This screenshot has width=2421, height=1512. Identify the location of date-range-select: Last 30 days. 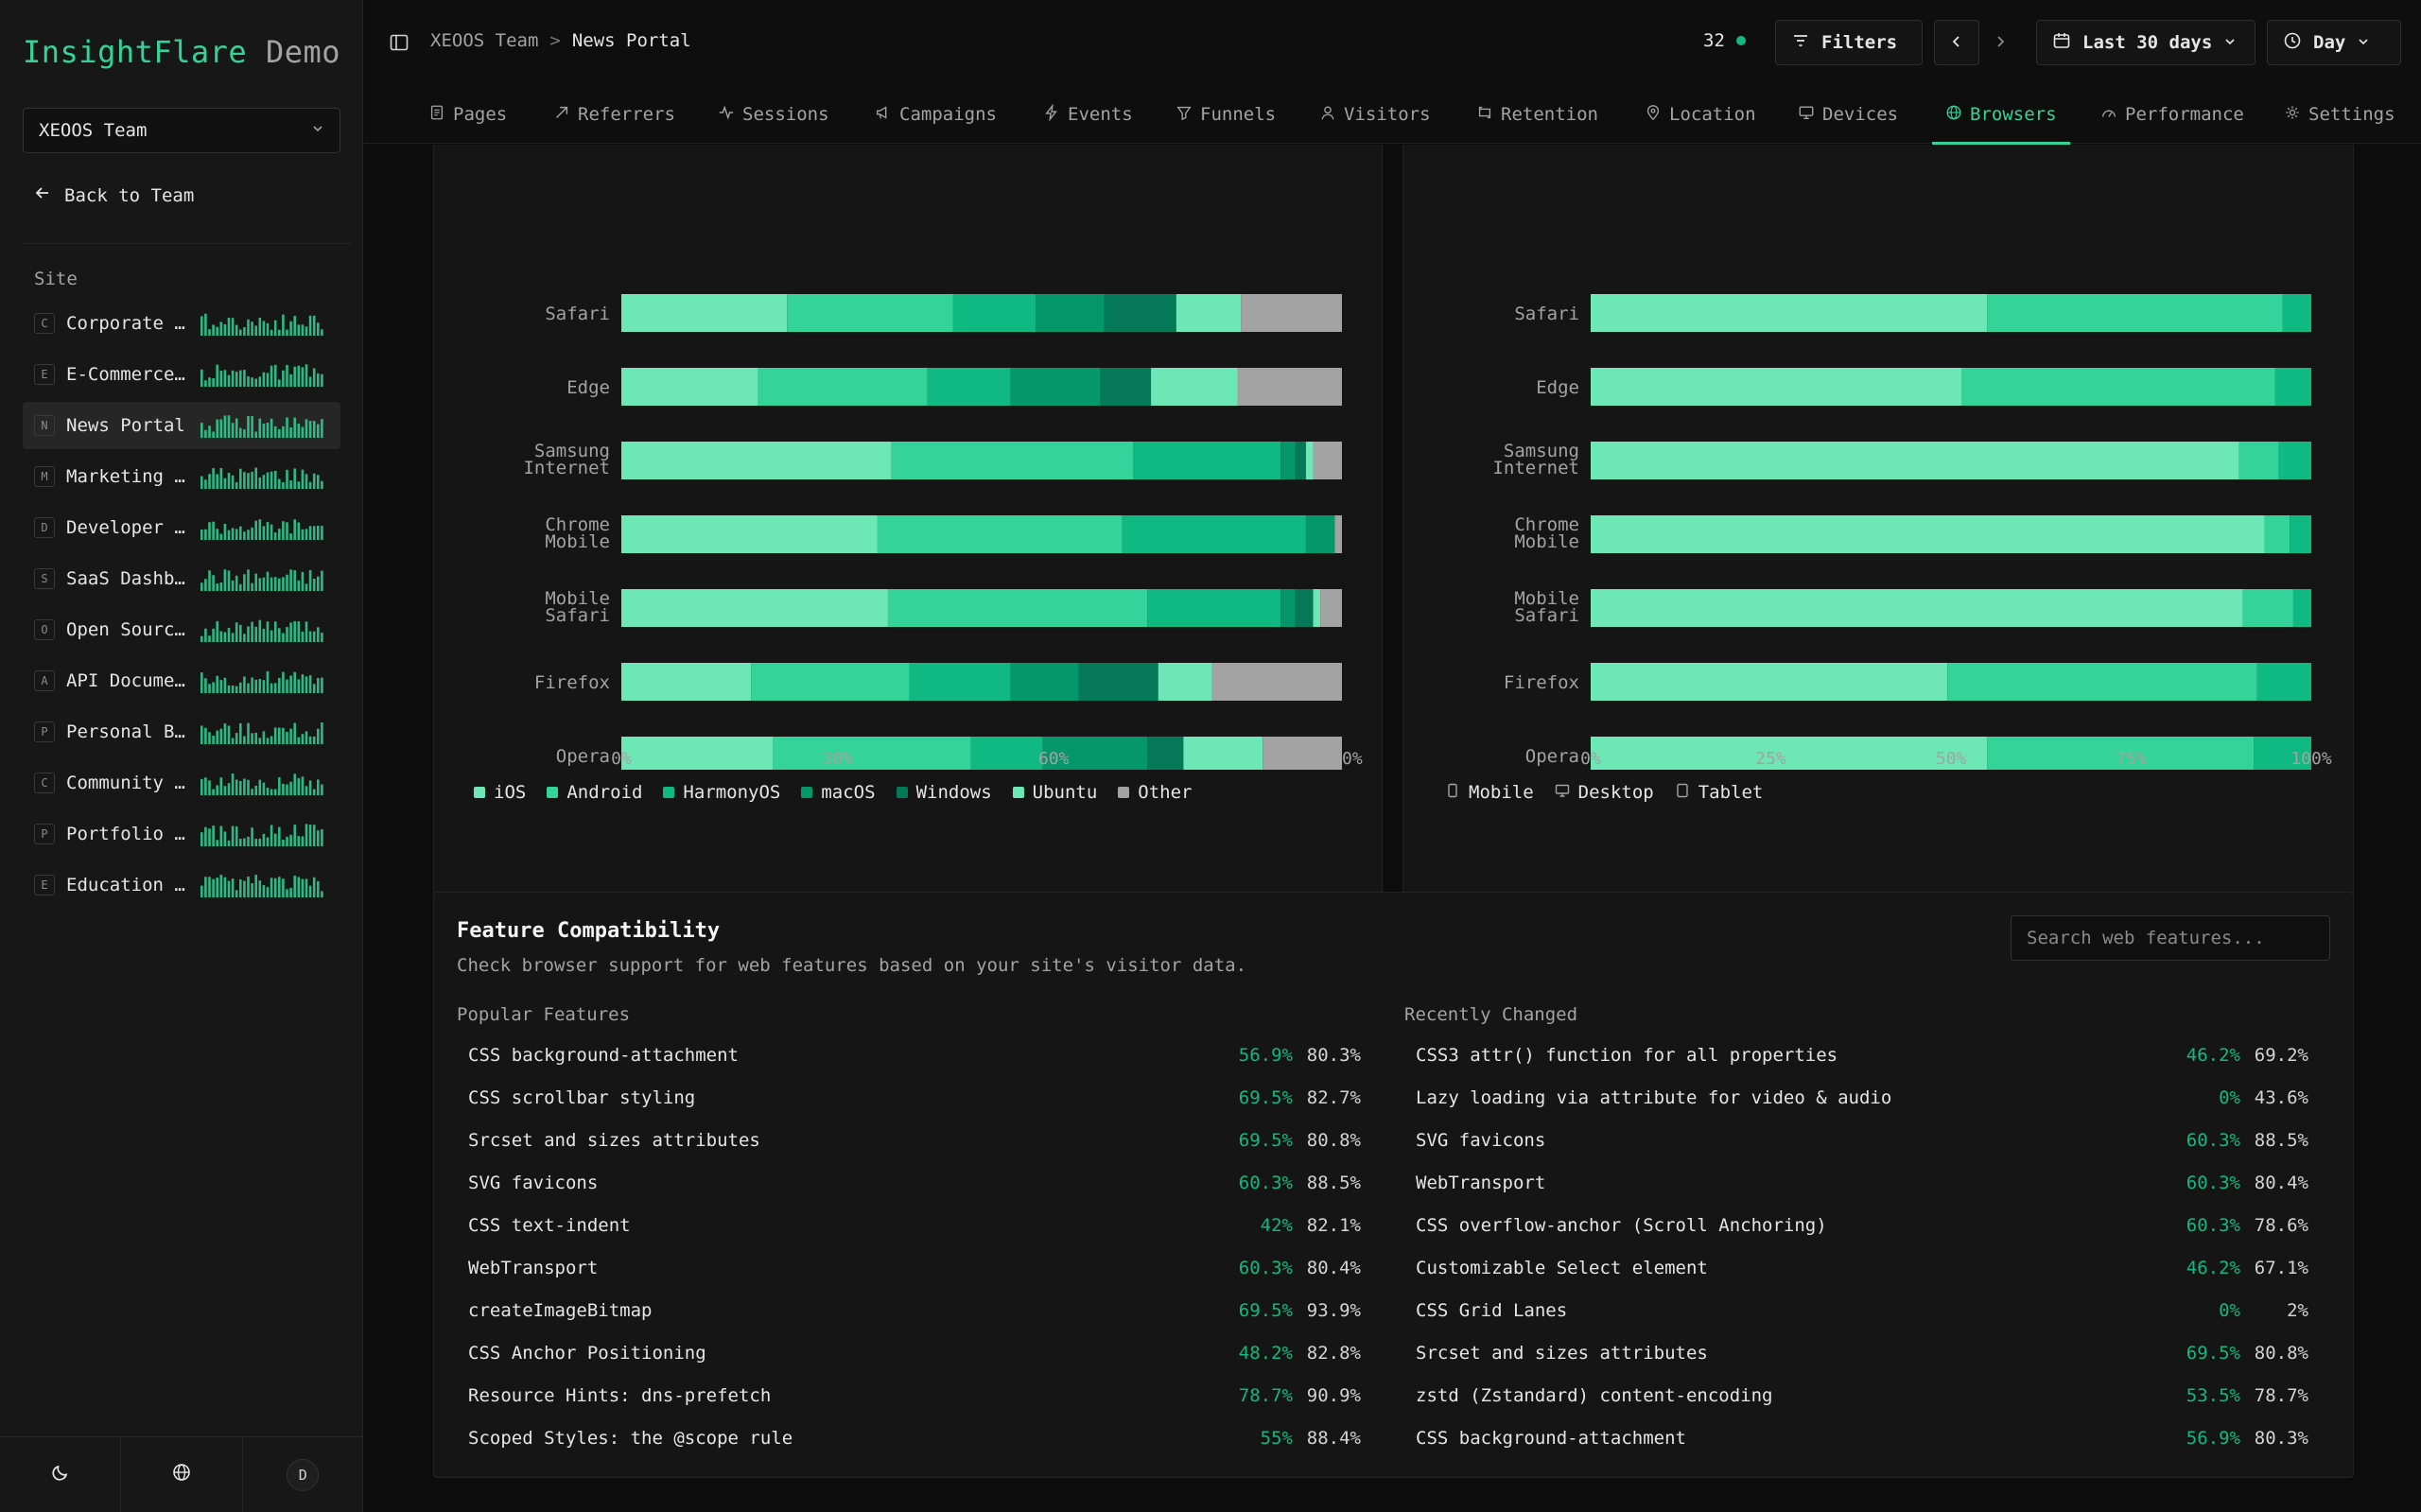
(2146, 42).